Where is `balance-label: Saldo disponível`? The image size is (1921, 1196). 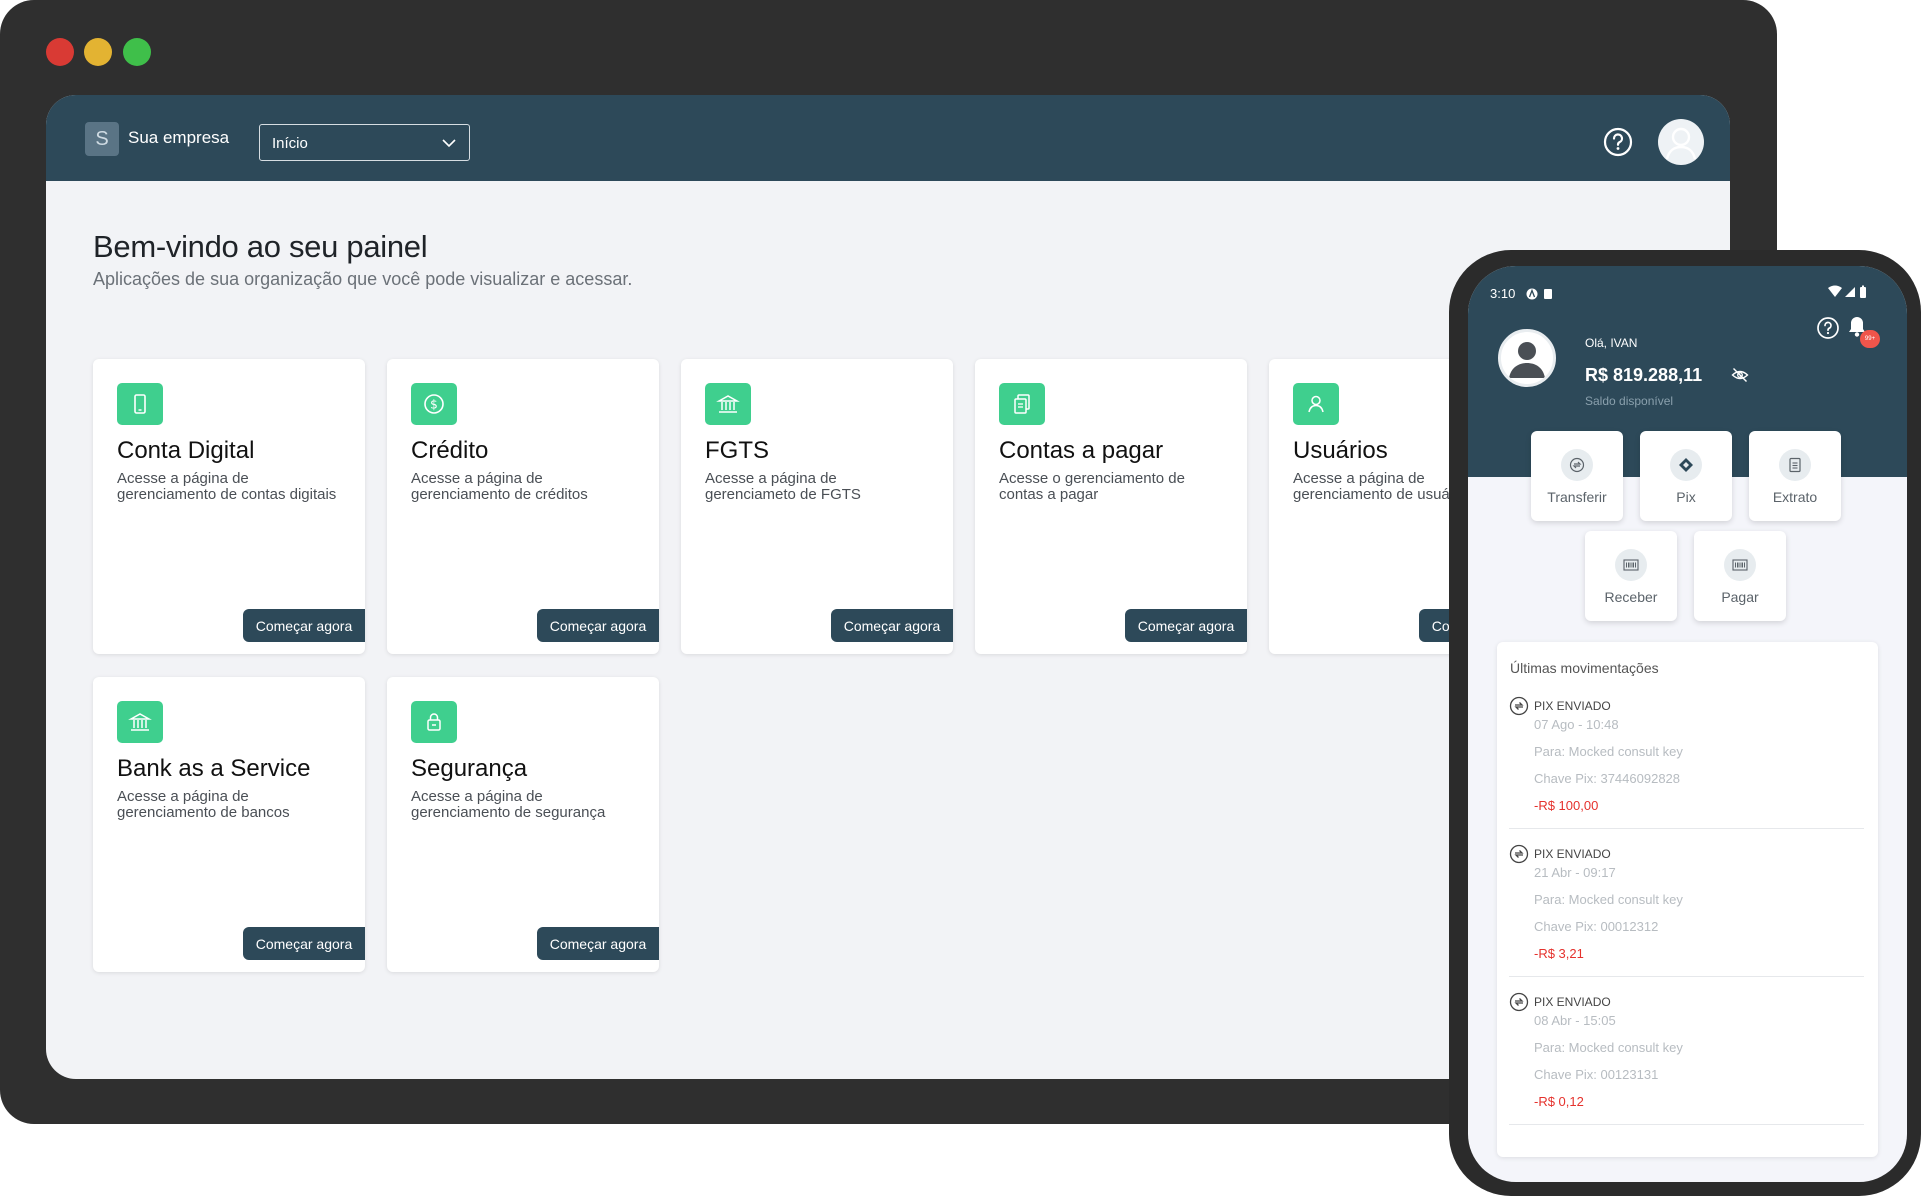
balance-label: Saldo disponível is located at coordinates (1629, 401).